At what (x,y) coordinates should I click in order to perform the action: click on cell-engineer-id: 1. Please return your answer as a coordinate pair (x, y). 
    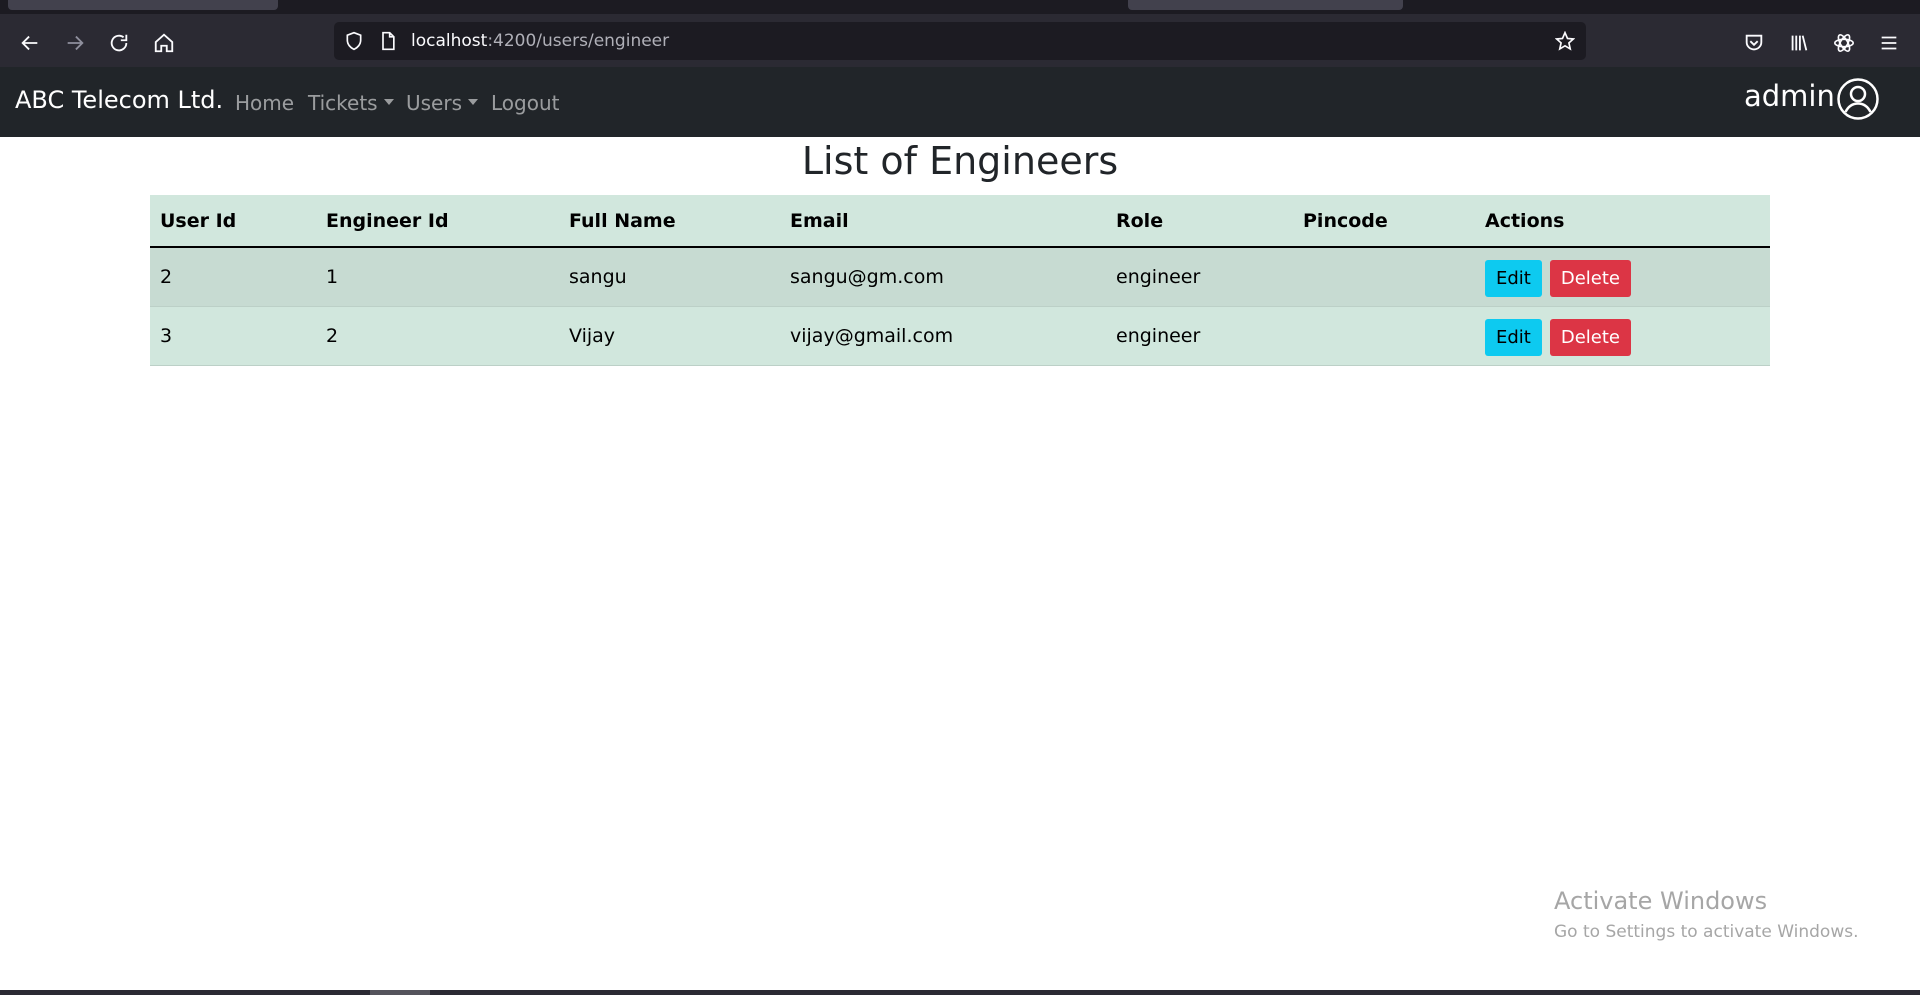
    Looking at the image, I should click on (332, 276).